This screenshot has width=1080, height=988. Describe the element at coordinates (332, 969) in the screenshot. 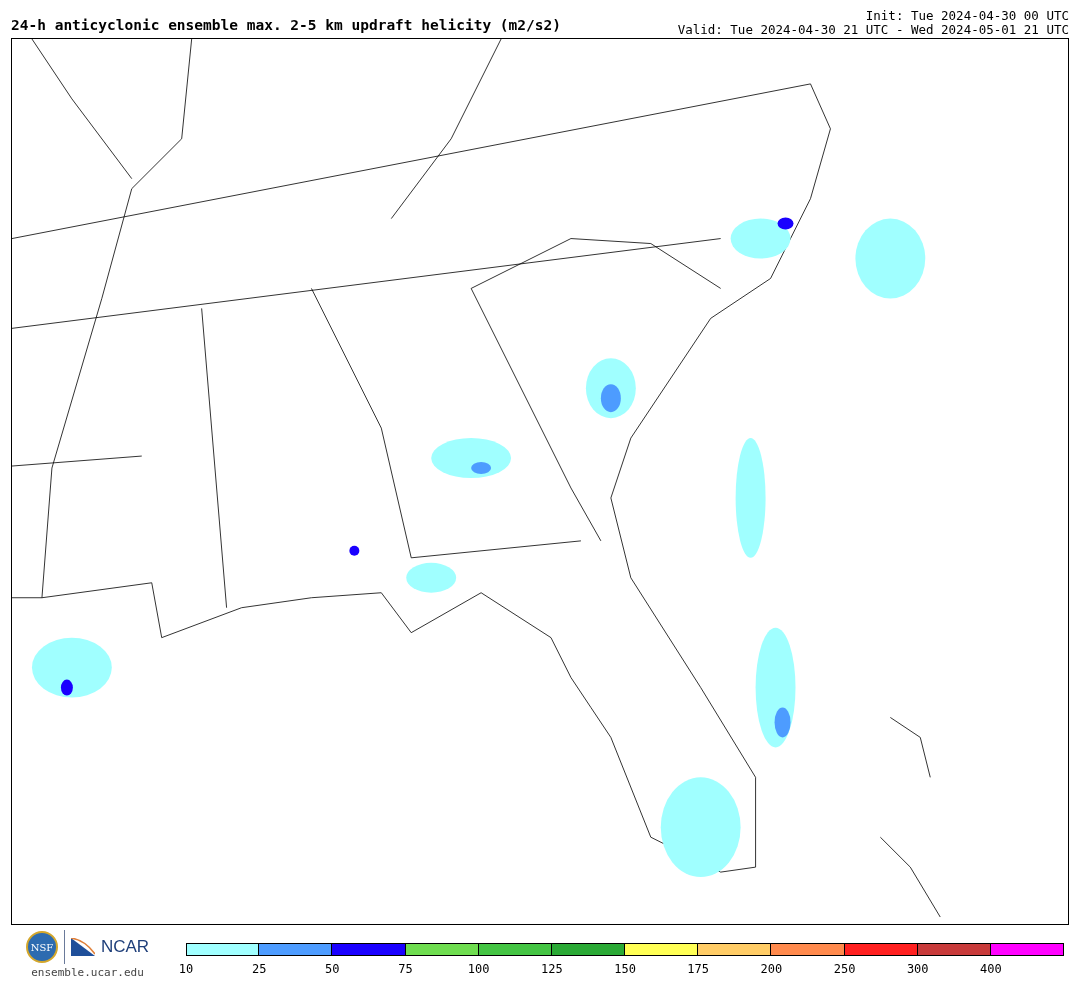

I see `tick-label: 50` at that location.